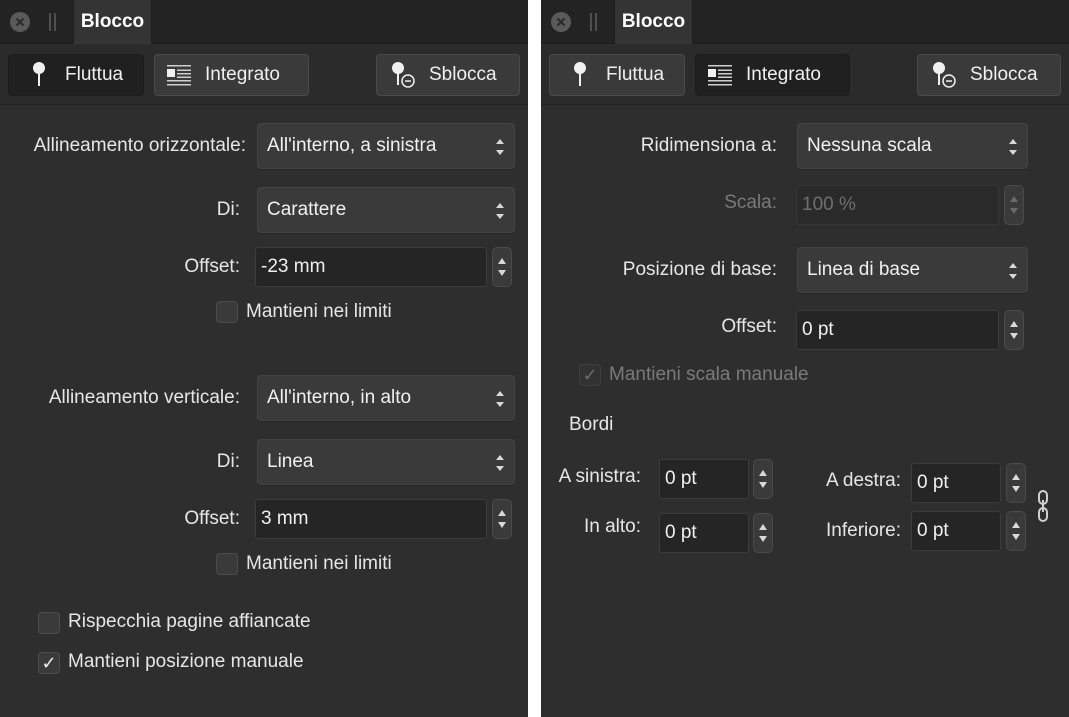 This screenshot has height=717, width=1069. Describe the element at coordinates (599, 476) in the screenshot. I see `border-left-label: A sinistra:` at that location.